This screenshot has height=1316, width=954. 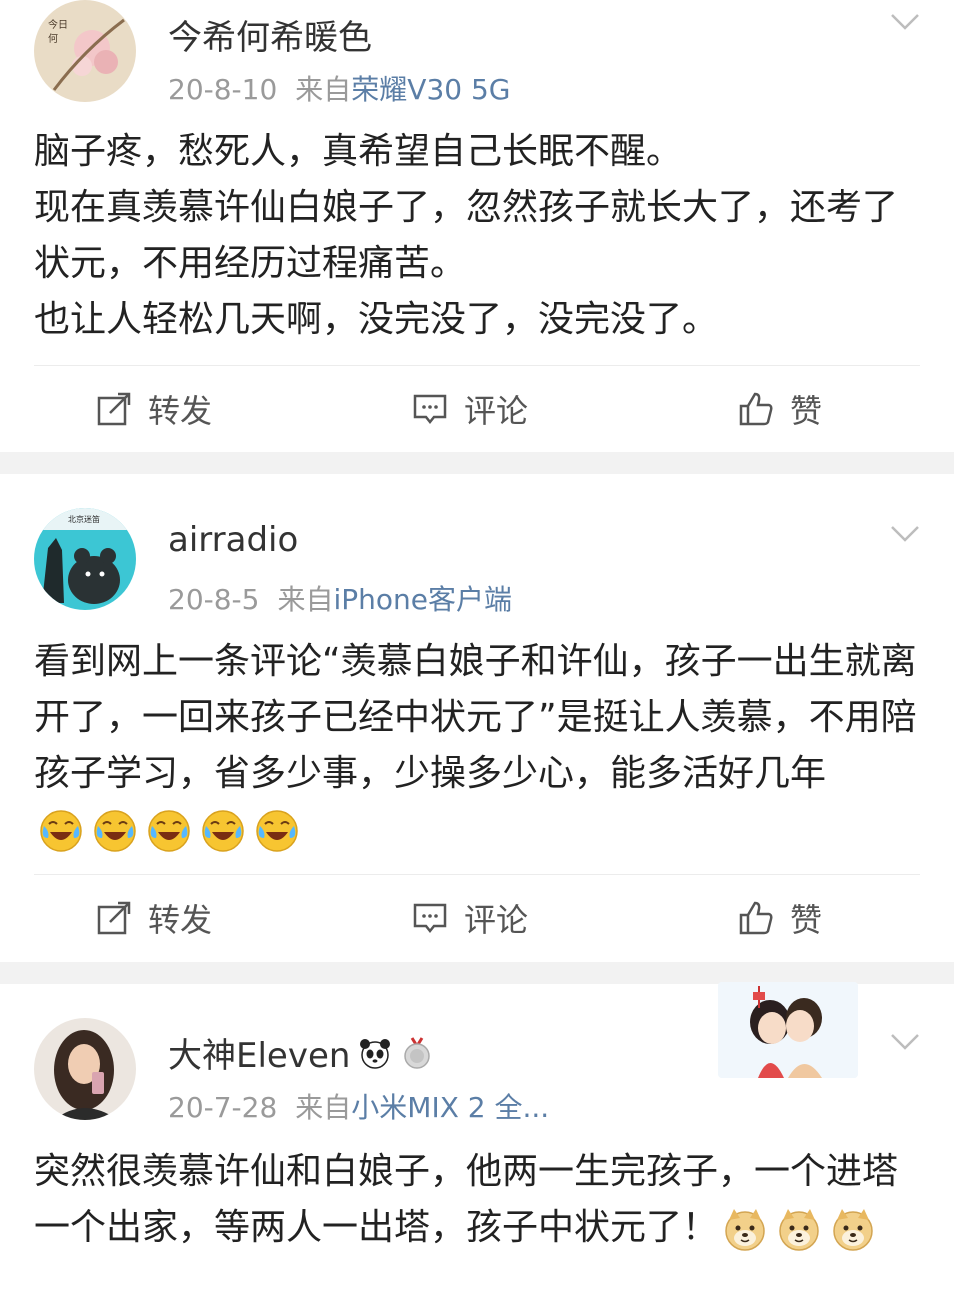 I want to click on post-meta: 20-8-10 来自荣耀V30 5G, so click(x=339, y=88).